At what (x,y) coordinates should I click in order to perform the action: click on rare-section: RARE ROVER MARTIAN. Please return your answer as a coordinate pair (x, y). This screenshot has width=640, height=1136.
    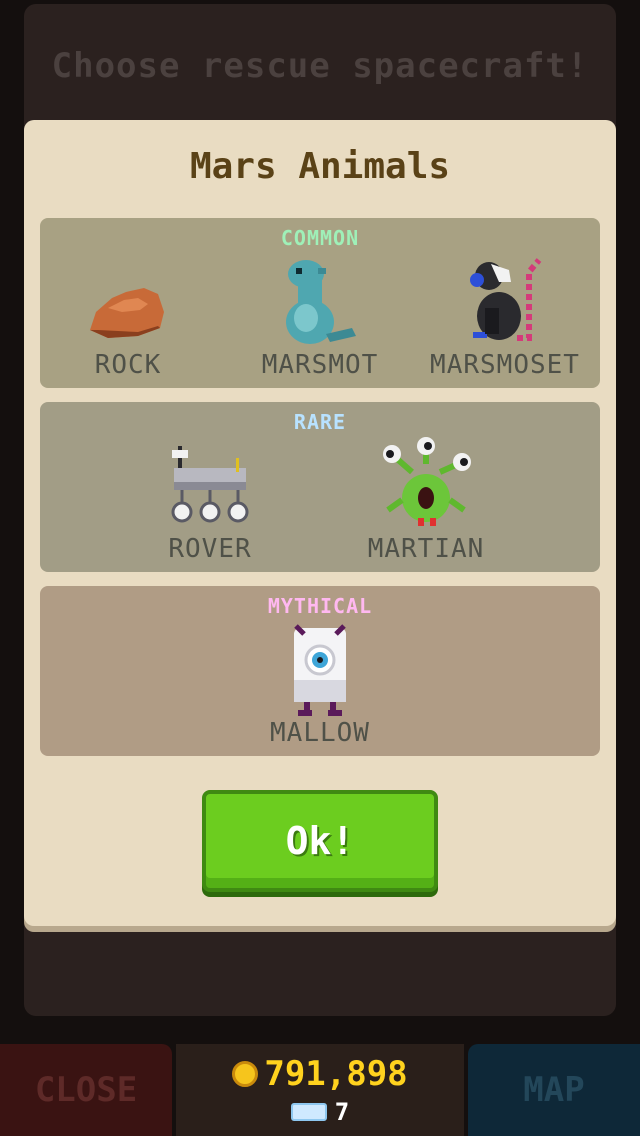
    Looking at the image, I should click on (320, 487).